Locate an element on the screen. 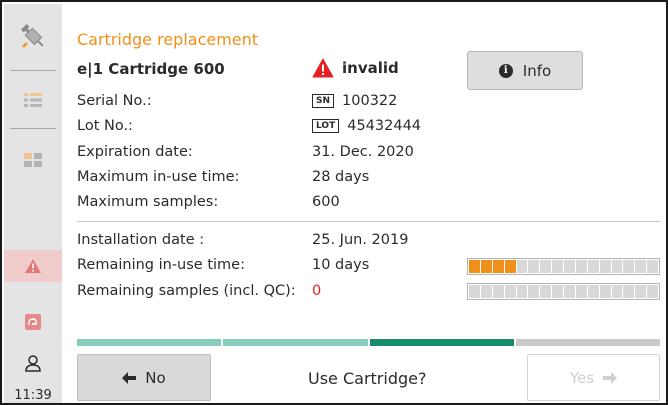 Image resolution: width=668 pixels, height=405 pixels. section-divider is located at coordinates (368, 221).